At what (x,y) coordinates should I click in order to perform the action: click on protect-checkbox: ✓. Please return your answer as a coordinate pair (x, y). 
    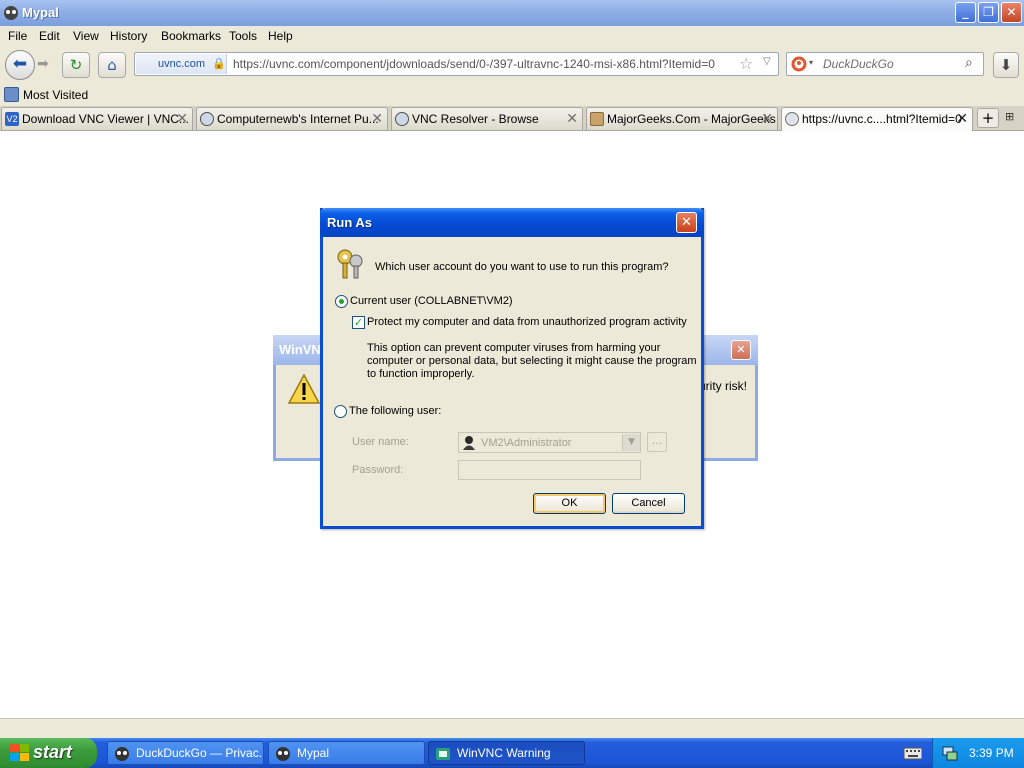
    Looking at the image, I should click on (358, 322).